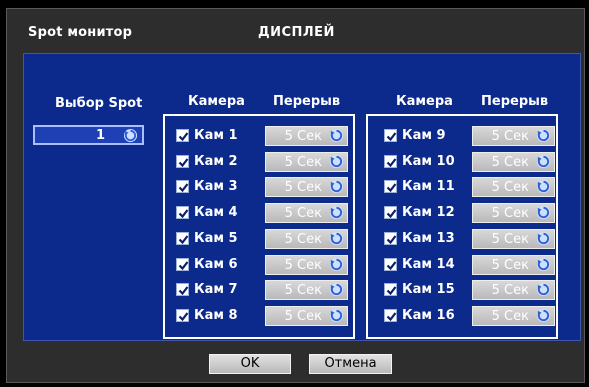  I want to click on camera-row: Кам 8, so click(221, 316).